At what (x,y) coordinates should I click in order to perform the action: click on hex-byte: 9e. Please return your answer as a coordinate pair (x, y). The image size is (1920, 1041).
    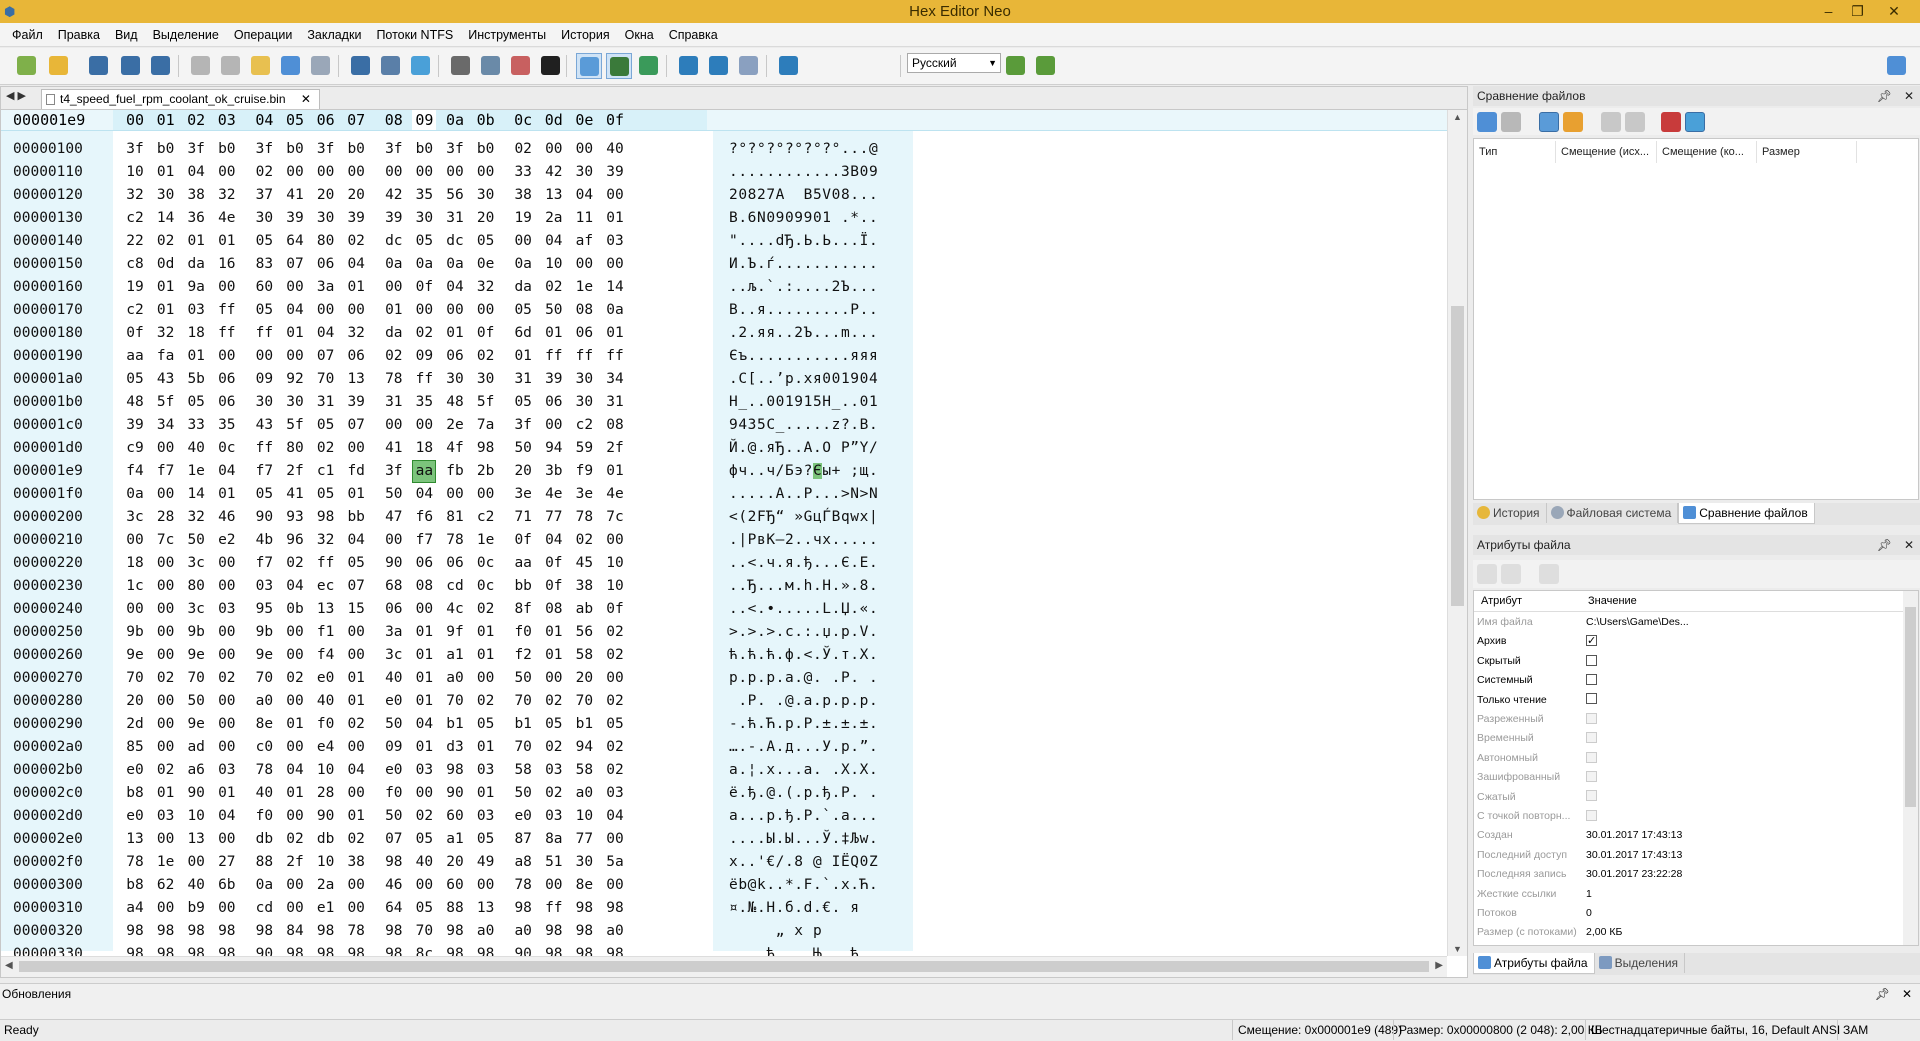
    Looking at the image, I should click on (196, 655).